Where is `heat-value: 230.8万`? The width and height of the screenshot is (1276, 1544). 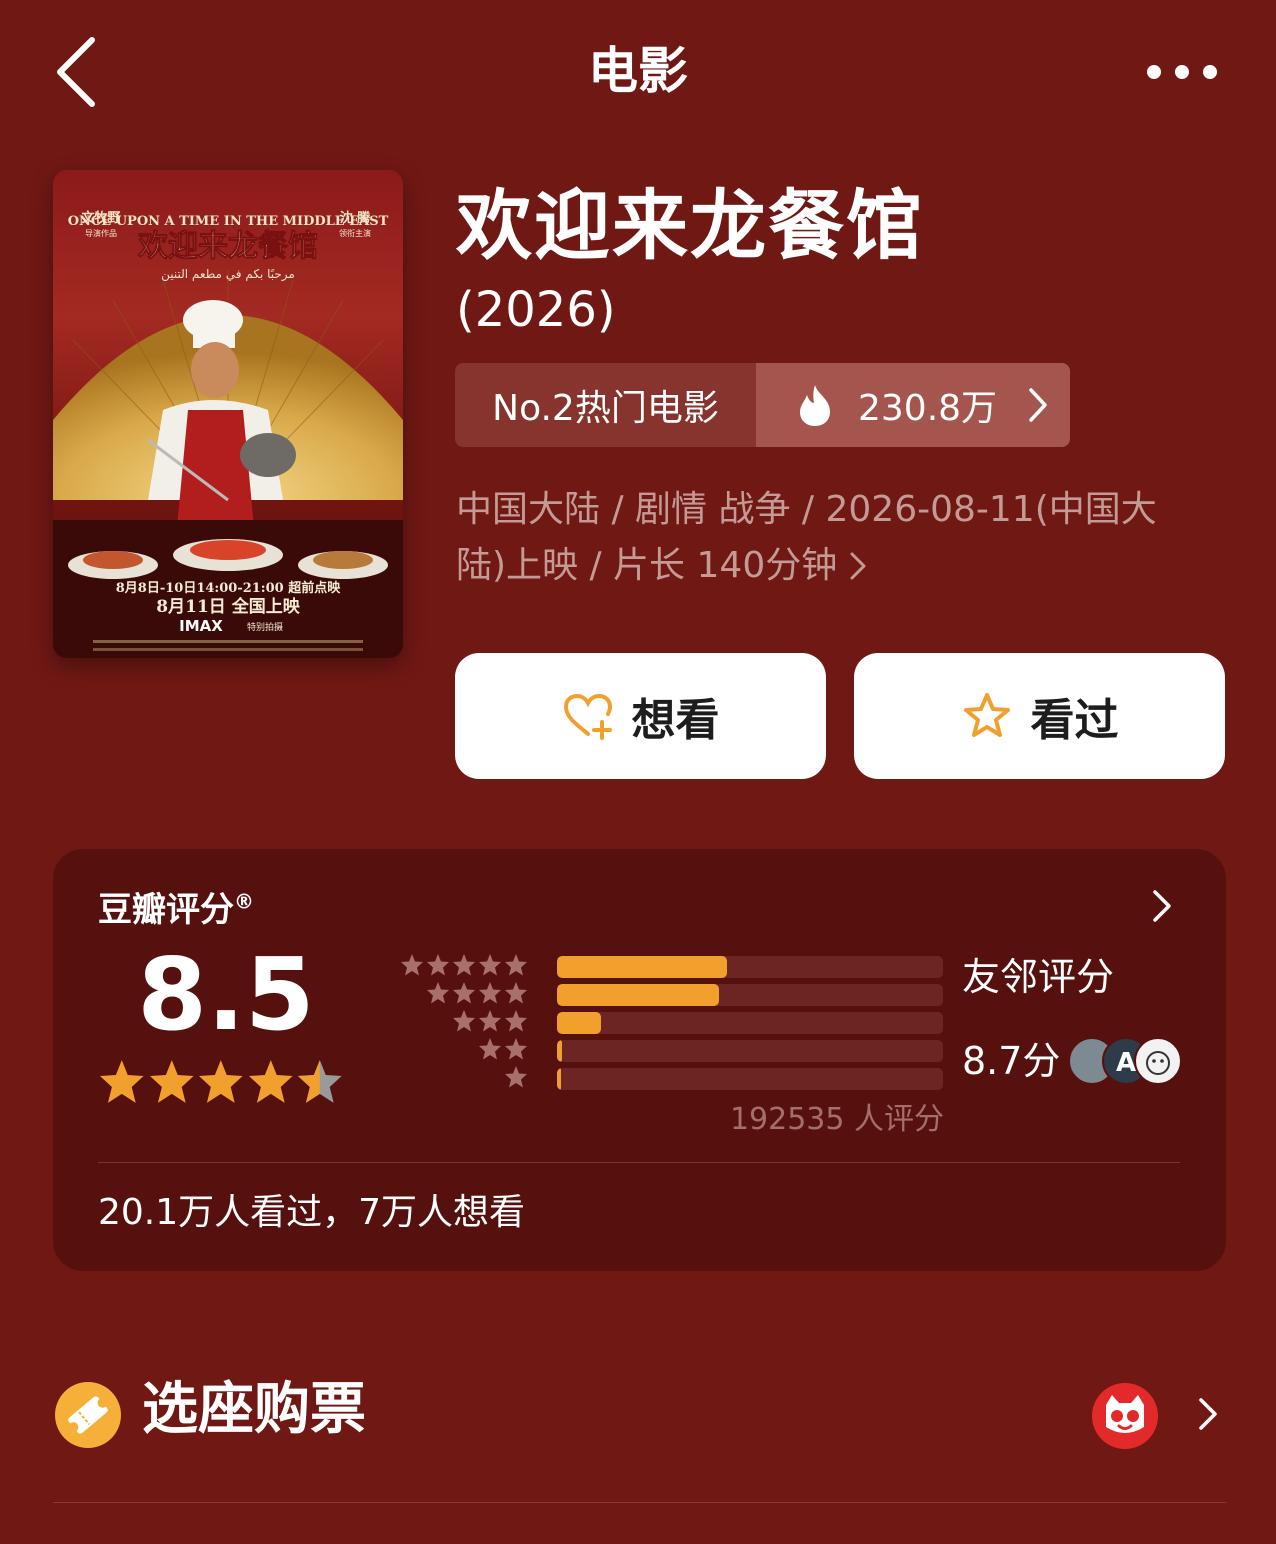
heat-value: 230.8万 is located at coordinates (928, 408).